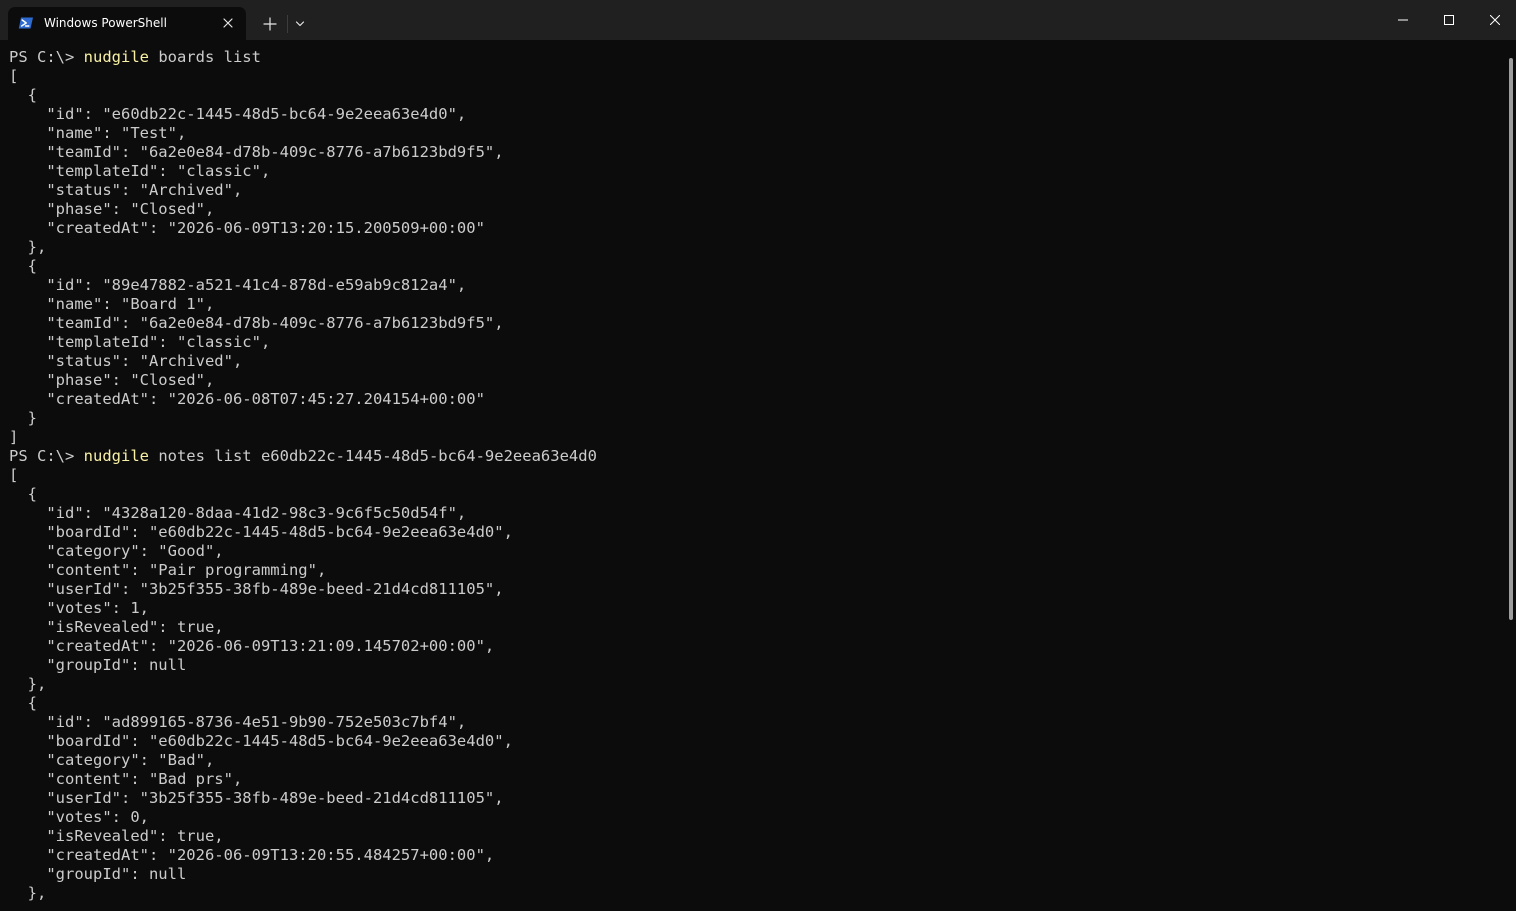 This screenshot has width=1516, height=911. Describe the element at coordinates (105, 23) in the screenshot. I see `tab-title: Windows PowerShell` at that location.